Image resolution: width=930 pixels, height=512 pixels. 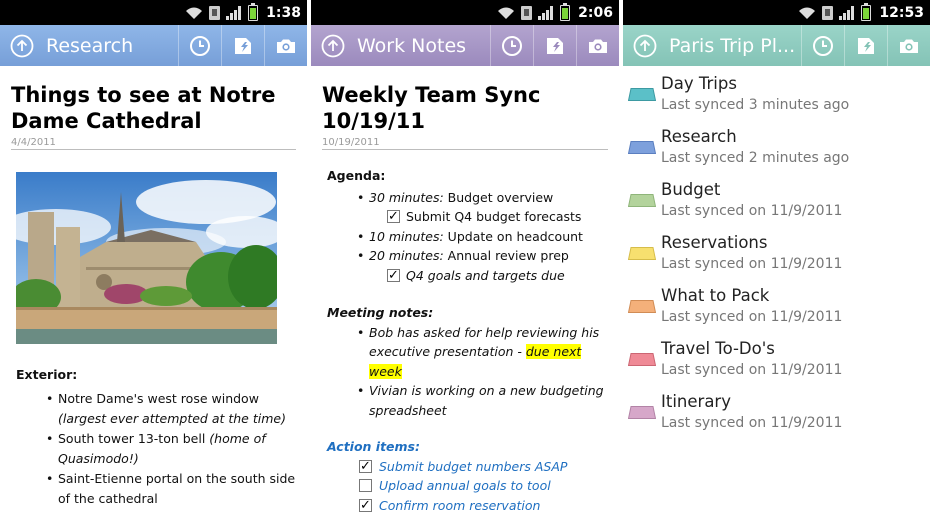 I want to click on section-name: Research, so click(x=699, y=136).